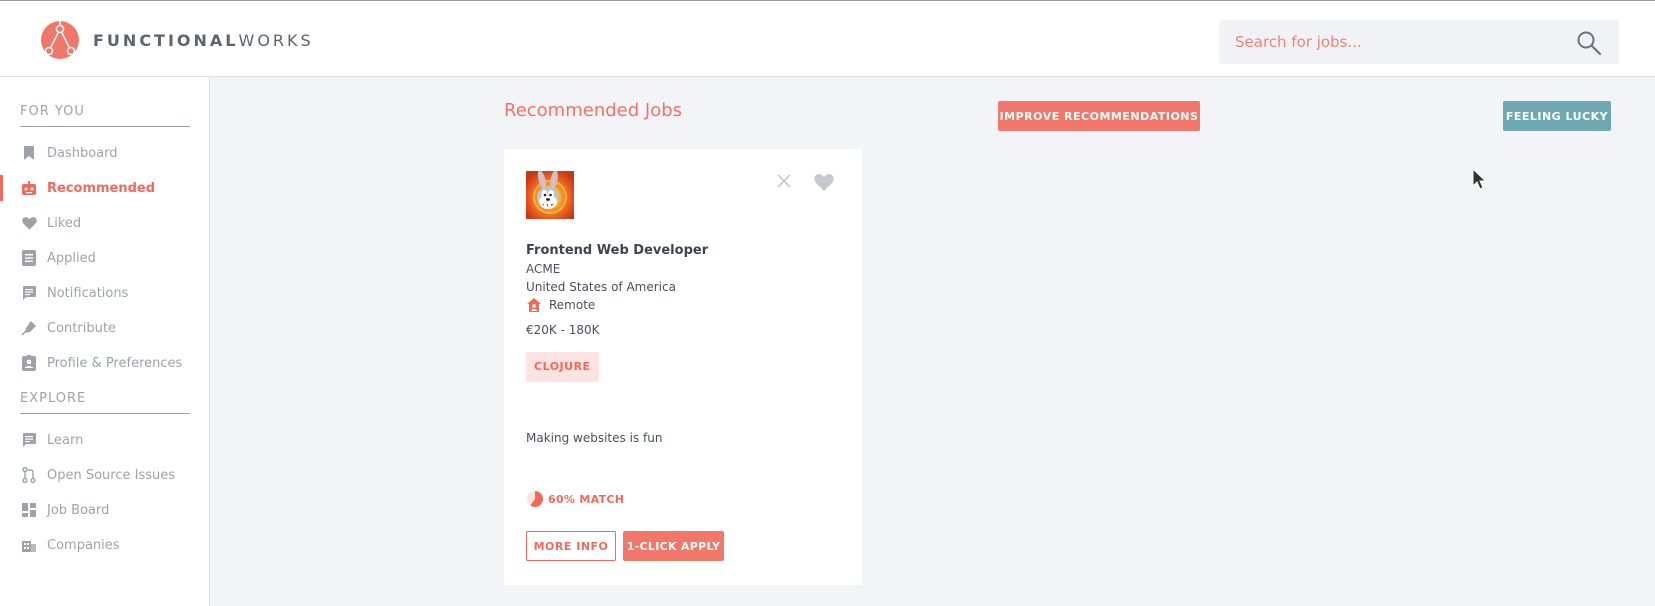  Describe the element at coordinates (64, 223) in the screenshot. I see `sidebar-item-label: Liked` at that location.